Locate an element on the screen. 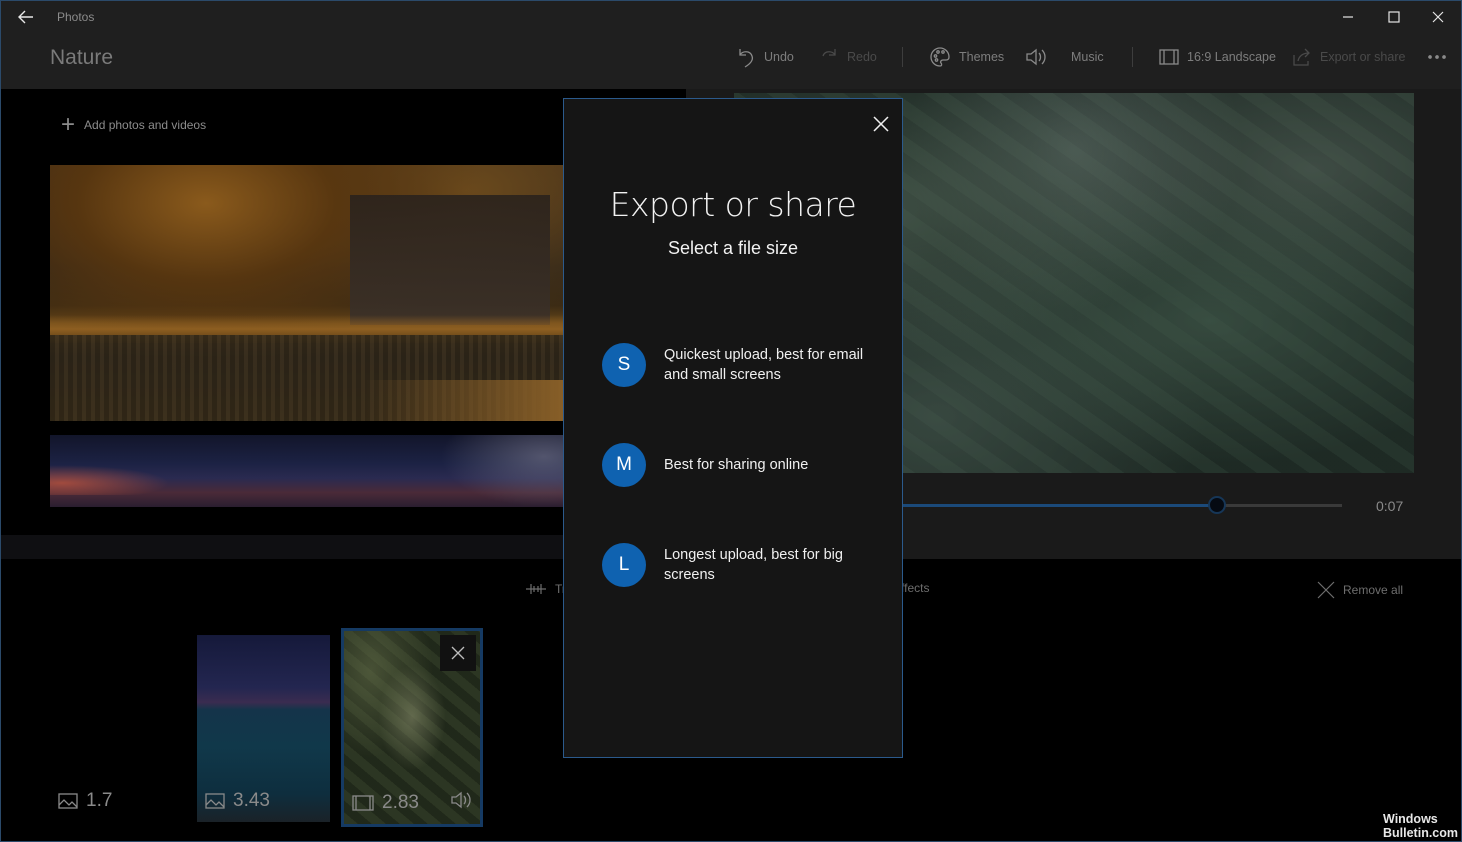 The height and width of the screenshot is (842, 1462). arrow-left-icon is located at coordinates (25, 17).